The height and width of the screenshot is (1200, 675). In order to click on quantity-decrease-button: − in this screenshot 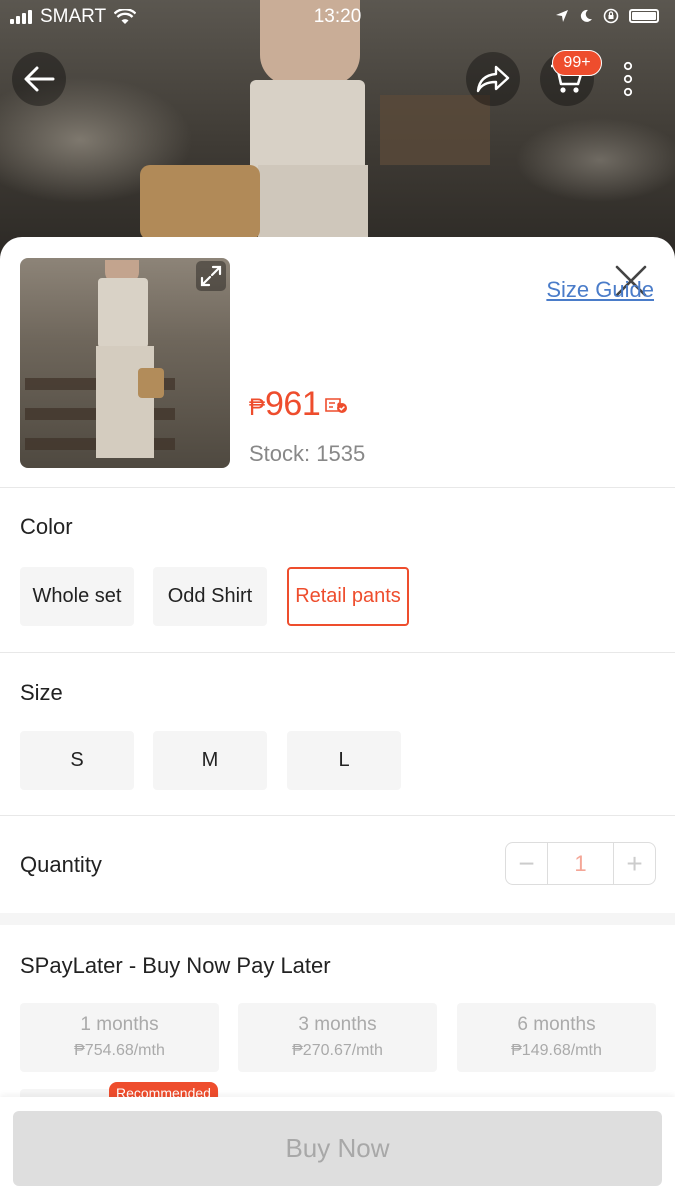, I will do `click(526, 863)`.